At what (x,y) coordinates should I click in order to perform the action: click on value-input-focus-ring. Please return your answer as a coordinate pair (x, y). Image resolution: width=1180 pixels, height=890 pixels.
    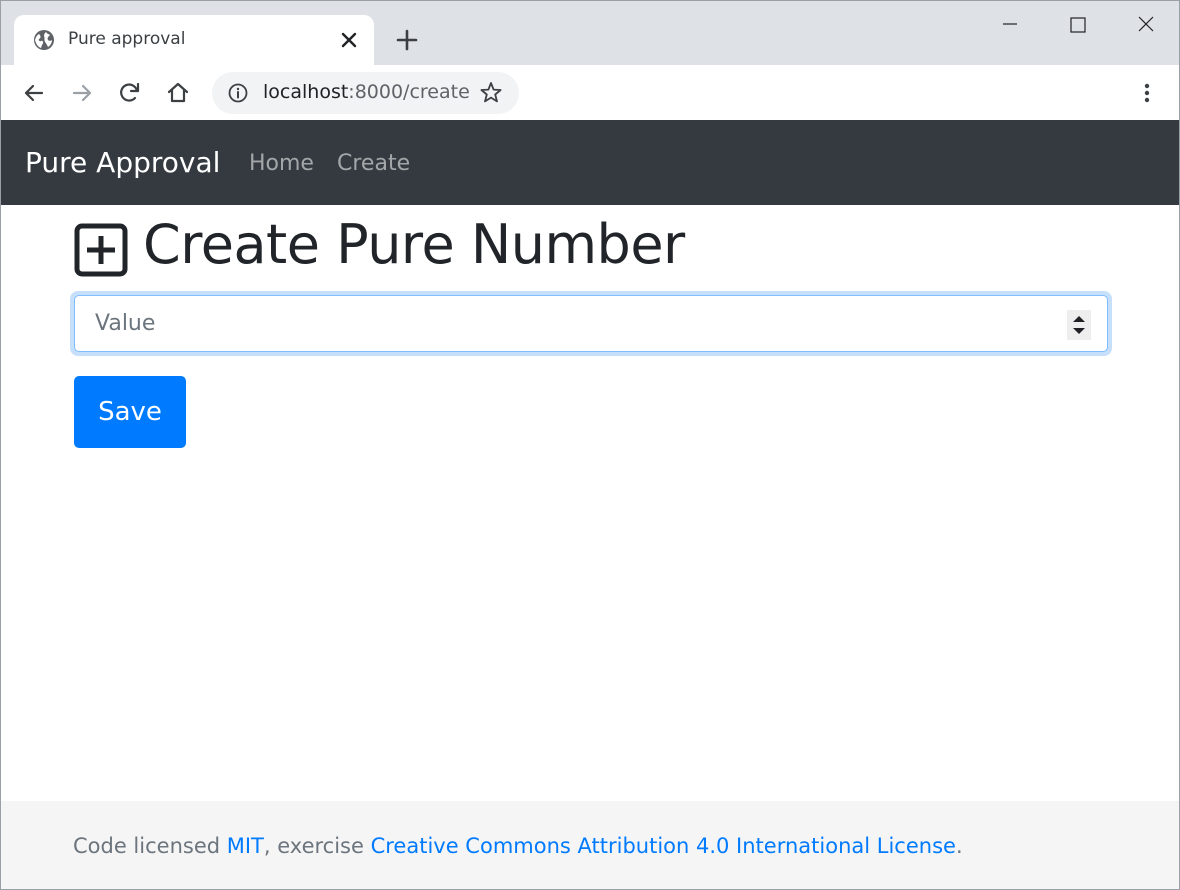
    Looking at the image, I should click on (591, 323).